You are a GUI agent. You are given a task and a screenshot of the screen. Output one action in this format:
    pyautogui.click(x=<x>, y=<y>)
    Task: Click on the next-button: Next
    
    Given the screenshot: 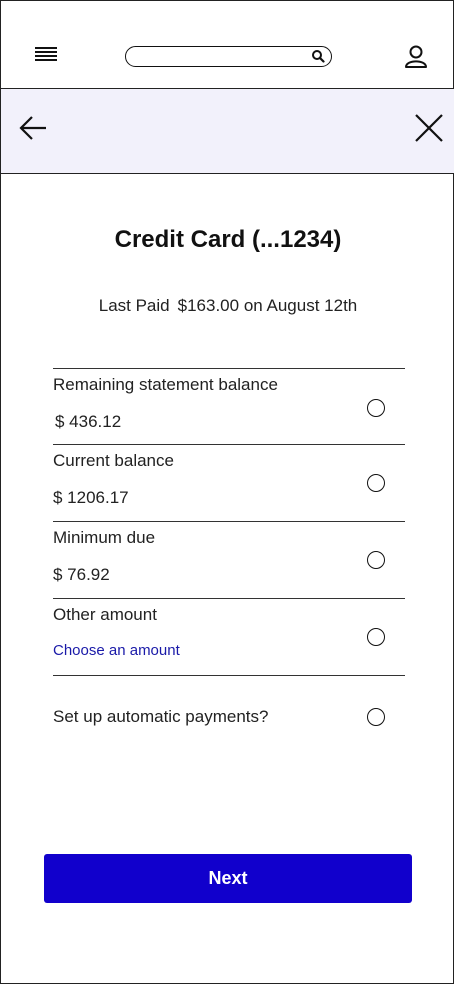 What is the action you would take?
    pyautogui.click(x=228, y=878)
    